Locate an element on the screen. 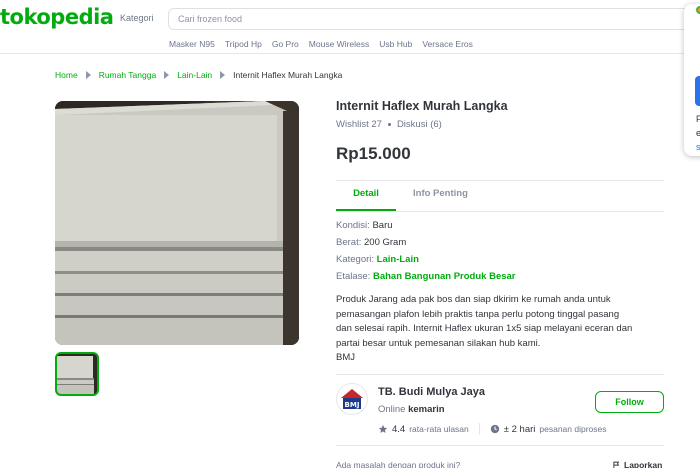  tab-info-penting: Info Penting is located at coordinates (440, 193).